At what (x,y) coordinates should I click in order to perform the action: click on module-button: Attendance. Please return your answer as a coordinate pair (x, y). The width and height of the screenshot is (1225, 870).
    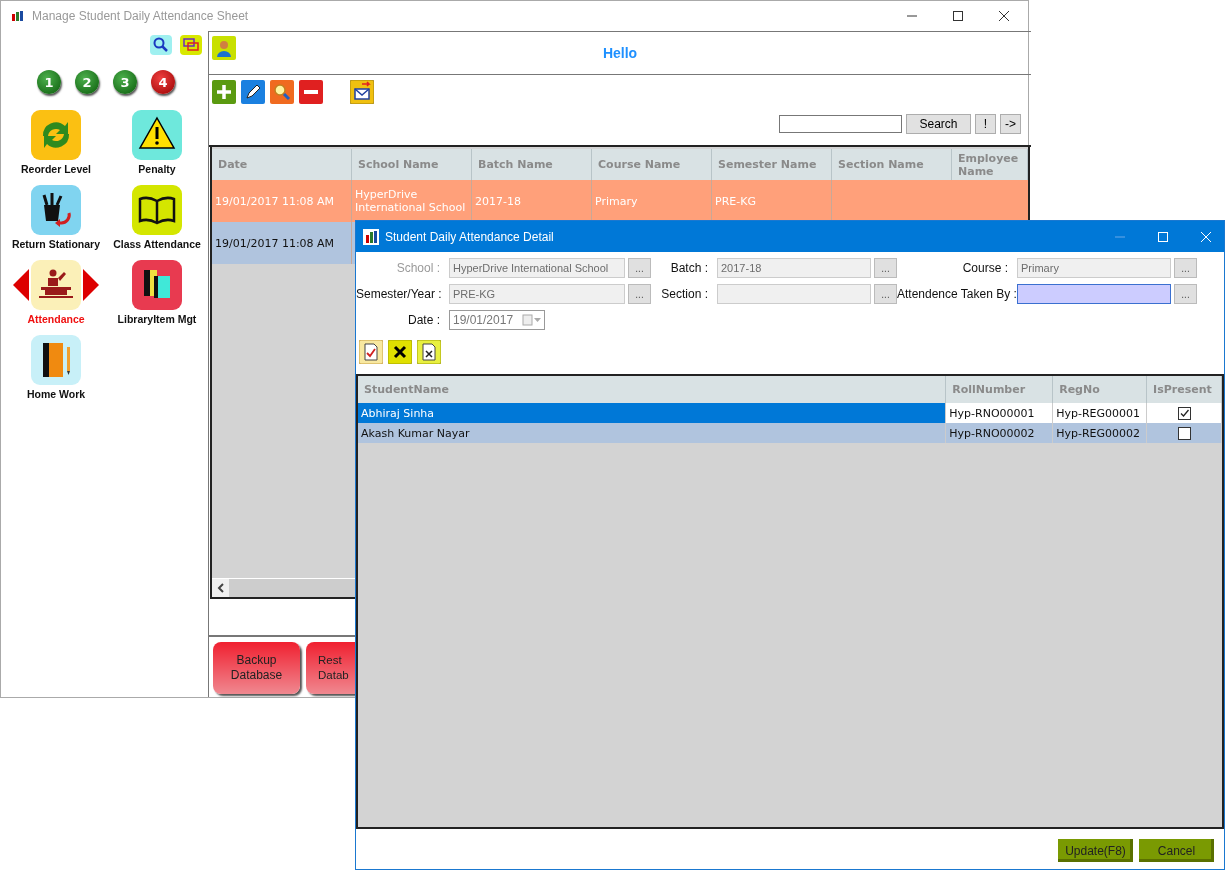
    Looking at the image, I should click on (56, 292).